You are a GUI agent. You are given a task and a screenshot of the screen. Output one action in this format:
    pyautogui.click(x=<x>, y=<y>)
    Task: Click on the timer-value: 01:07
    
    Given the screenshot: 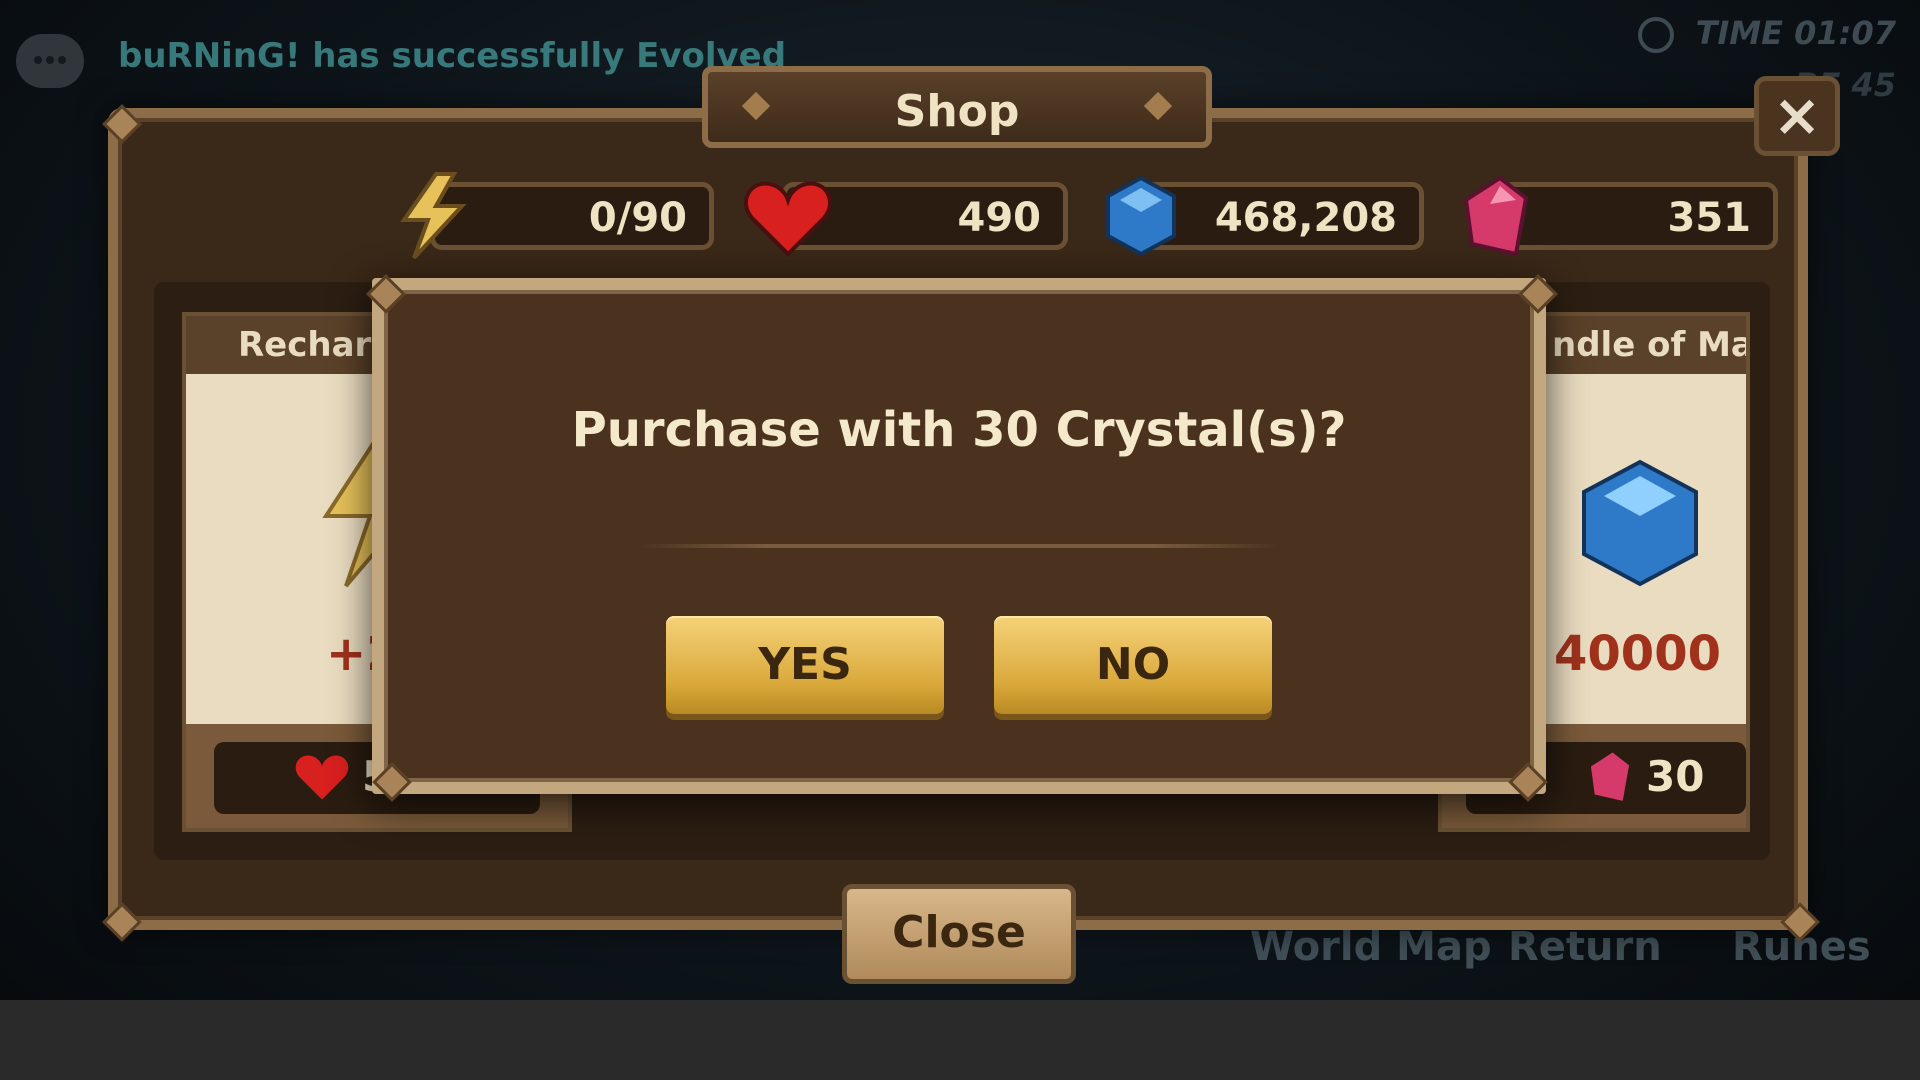 What is the action you would take?
    pyautogui.click(x=1845, y=33)
    